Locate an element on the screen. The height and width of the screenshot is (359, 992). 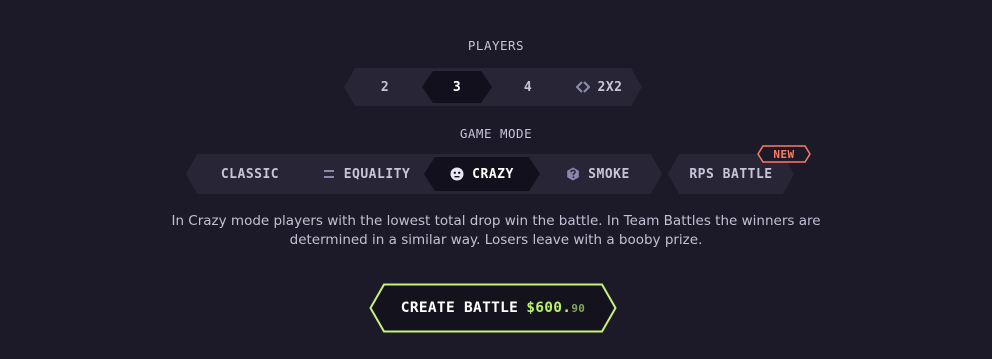
players-option-label: 3 is located at coordinates (457, 87).